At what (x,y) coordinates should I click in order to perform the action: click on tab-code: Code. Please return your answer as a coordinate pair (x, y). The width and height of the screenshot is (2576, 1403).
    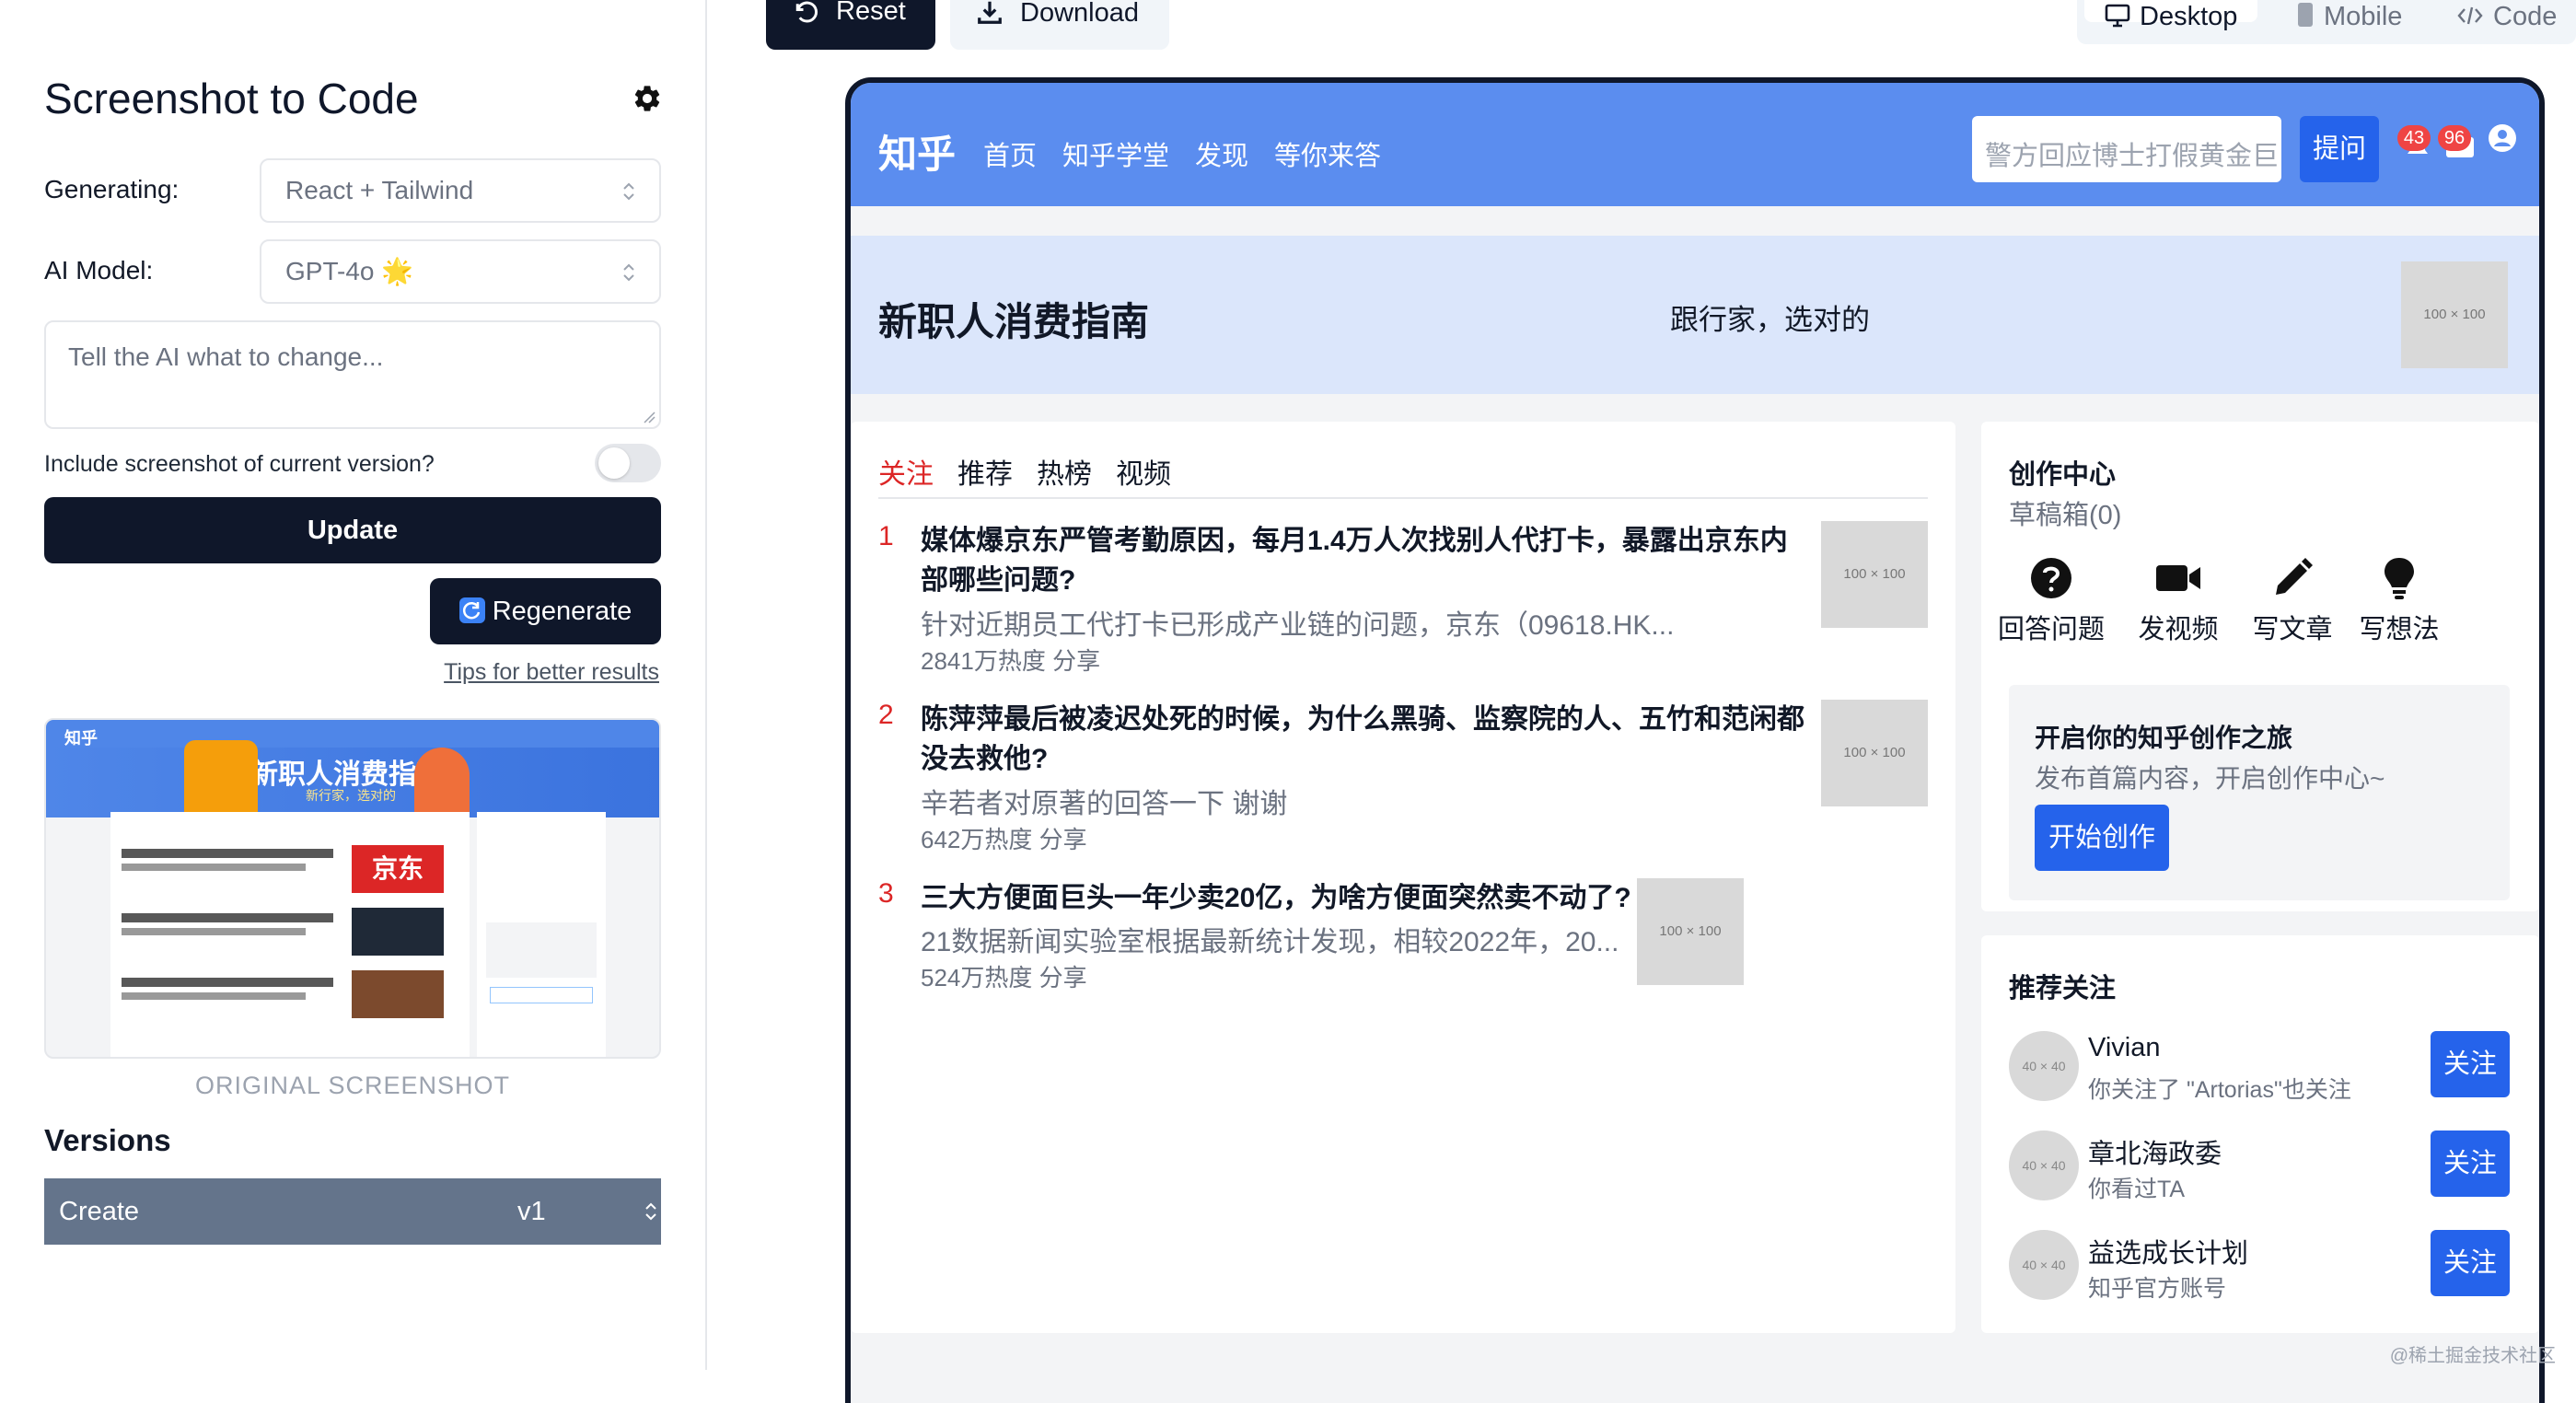
    Looking at the image, I should click on (2506, 16).